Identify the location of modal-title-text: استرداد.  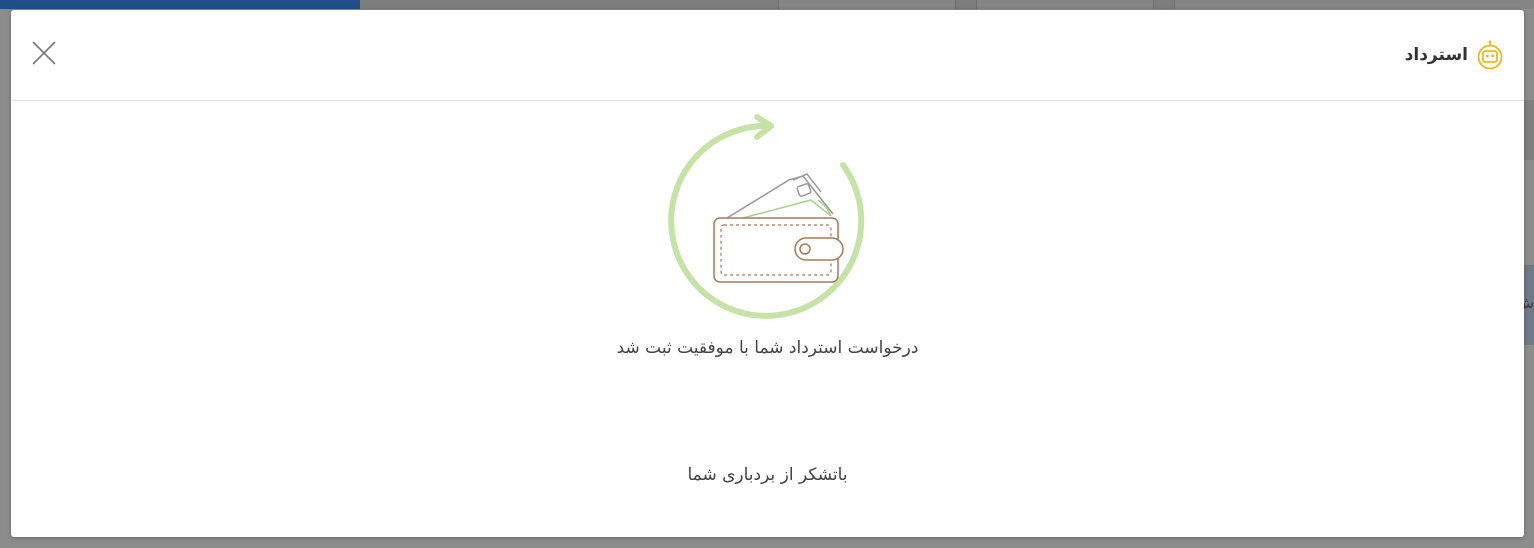
(1436, 55).